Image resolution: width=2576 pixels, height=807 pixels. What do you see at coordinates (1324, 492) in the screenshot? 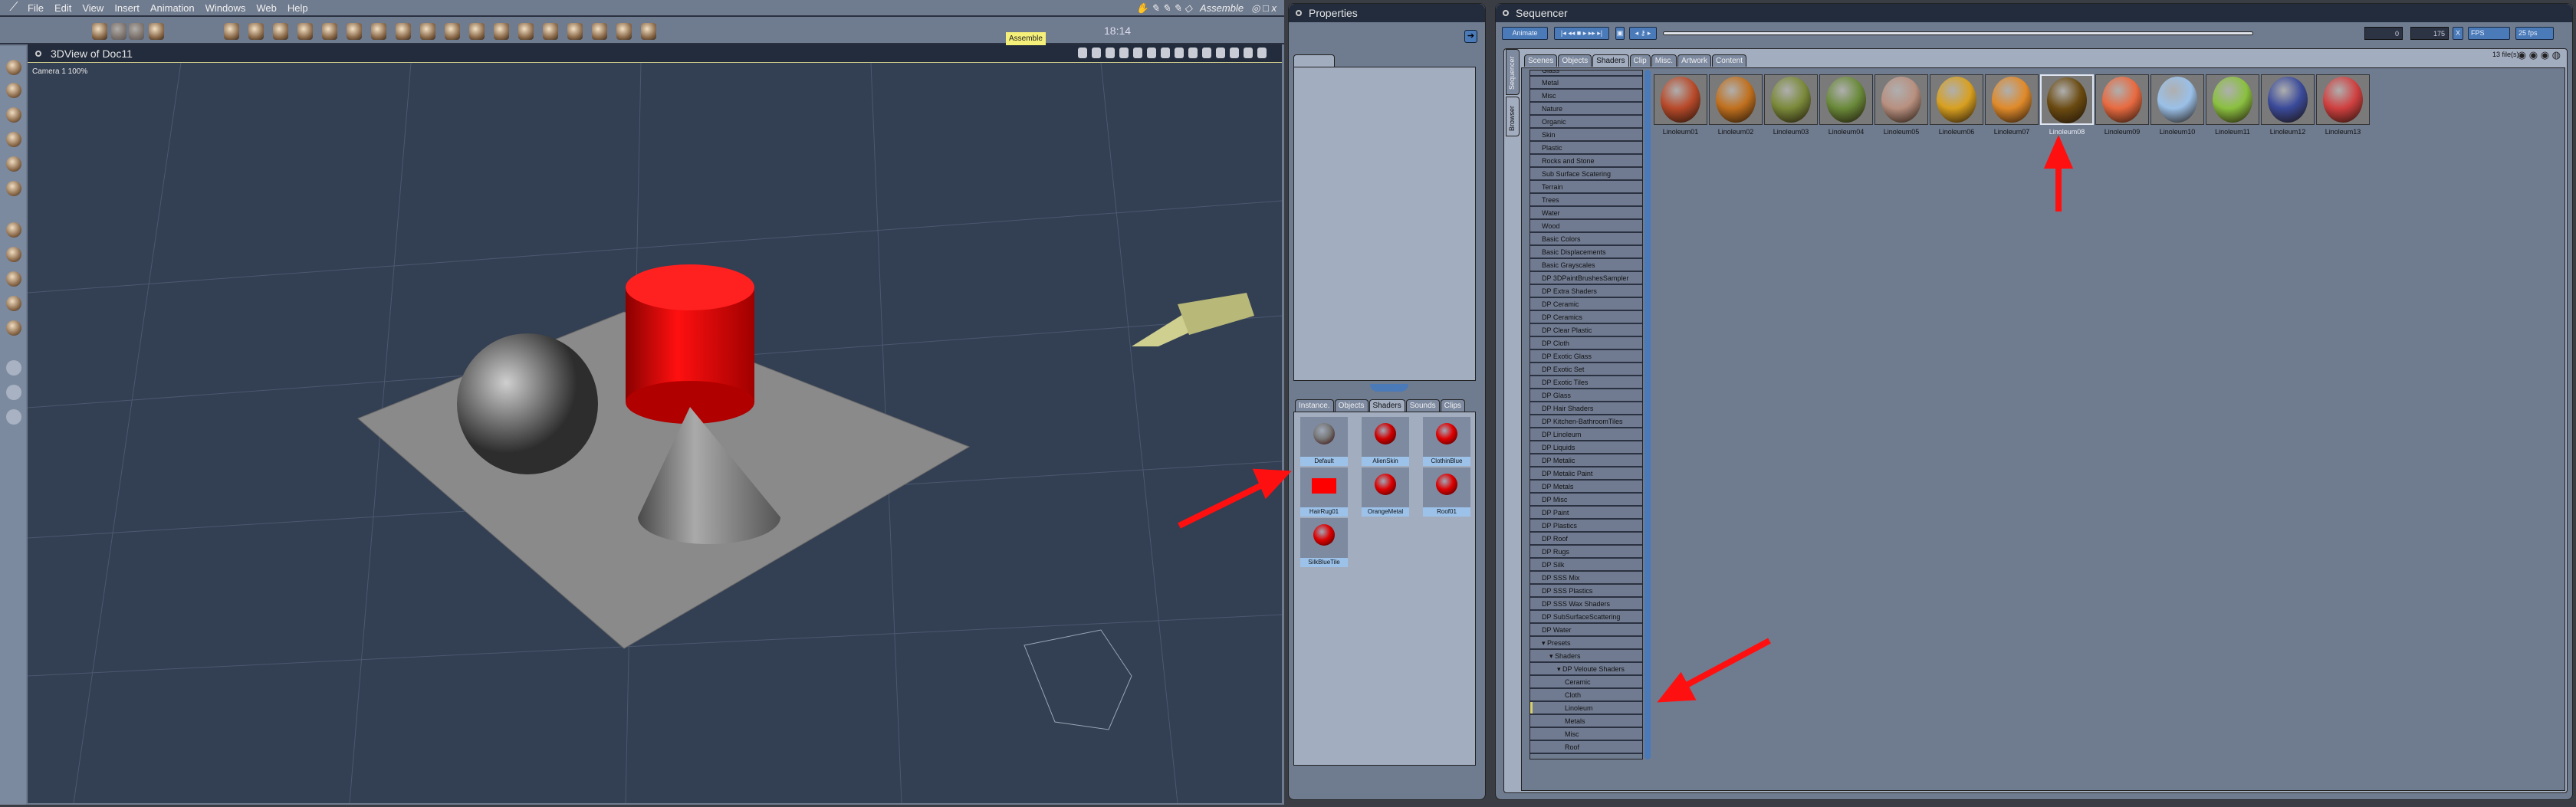
I see `shader-item: HairRug01` at bounding box center [1324, 492].